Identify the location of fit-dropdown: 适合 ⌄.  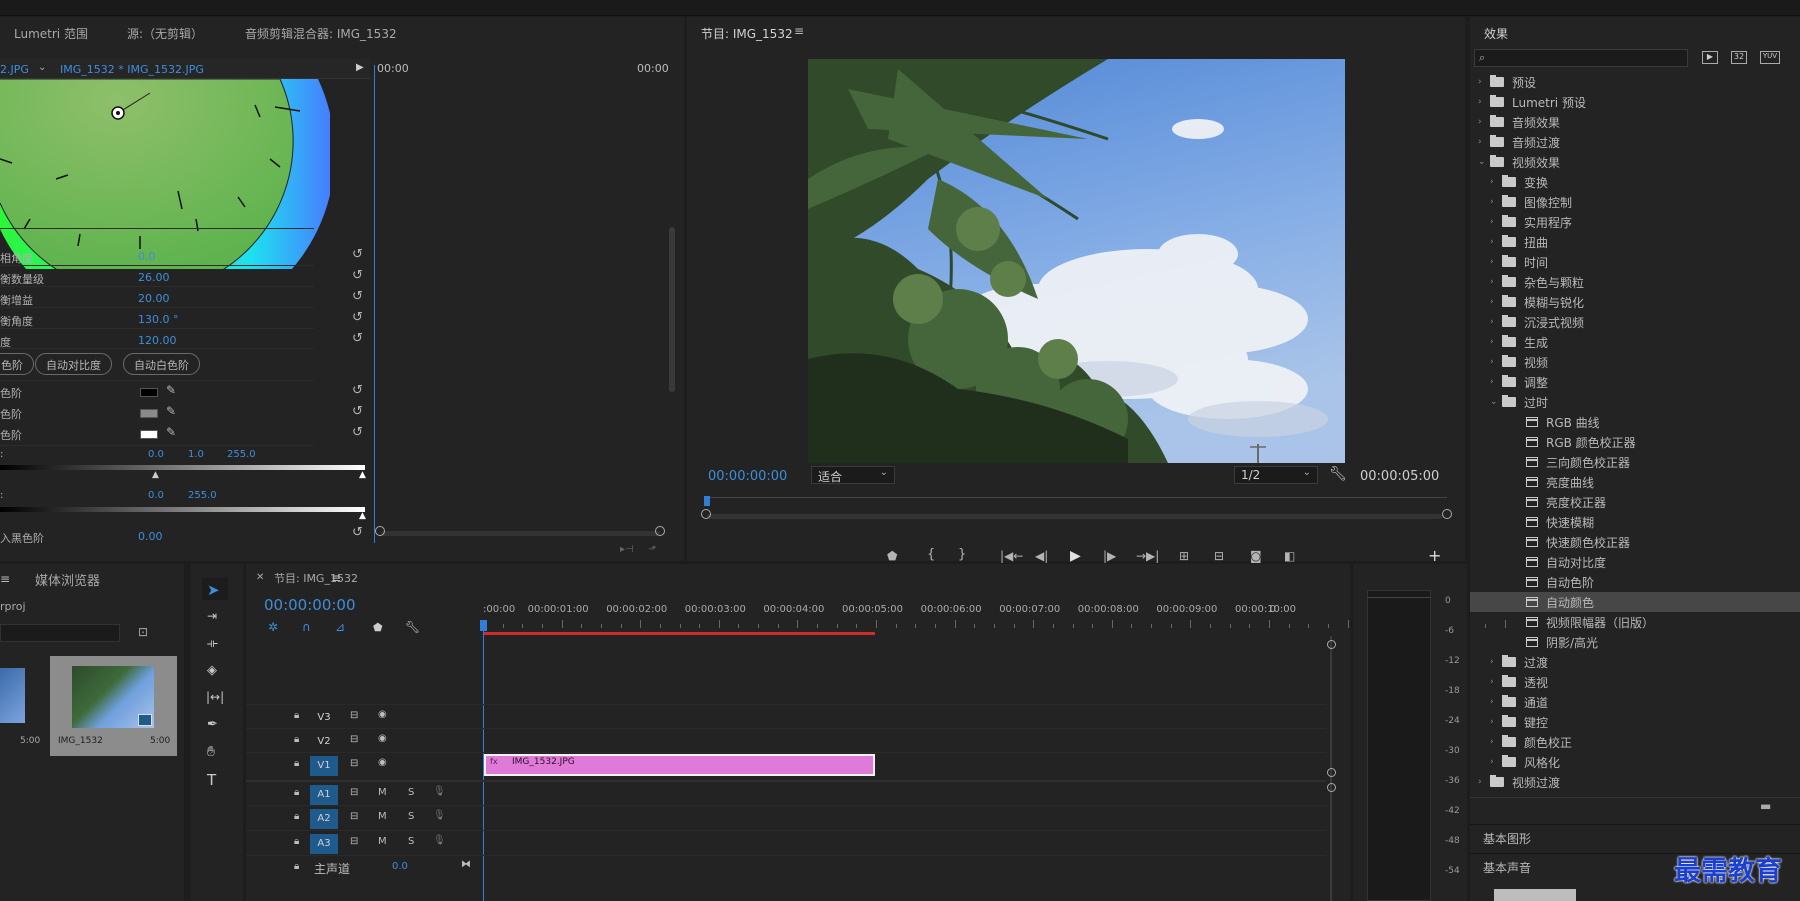
(853, 475).